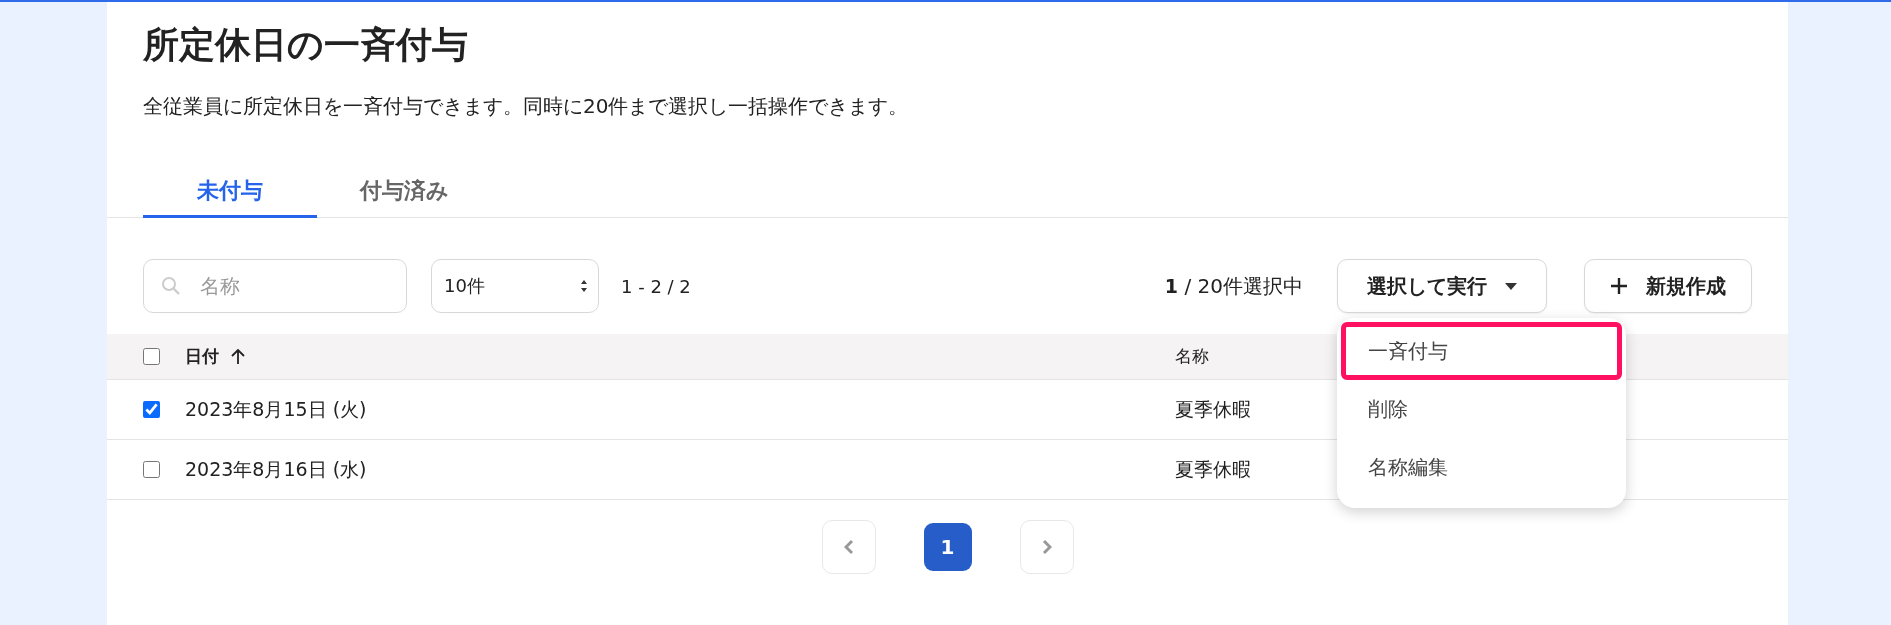 This screenshot has width=1891, height=625. Describe the element at coordinates (1481, 467) in the screenshot. I see `menu-item: 名称編集` at that location.